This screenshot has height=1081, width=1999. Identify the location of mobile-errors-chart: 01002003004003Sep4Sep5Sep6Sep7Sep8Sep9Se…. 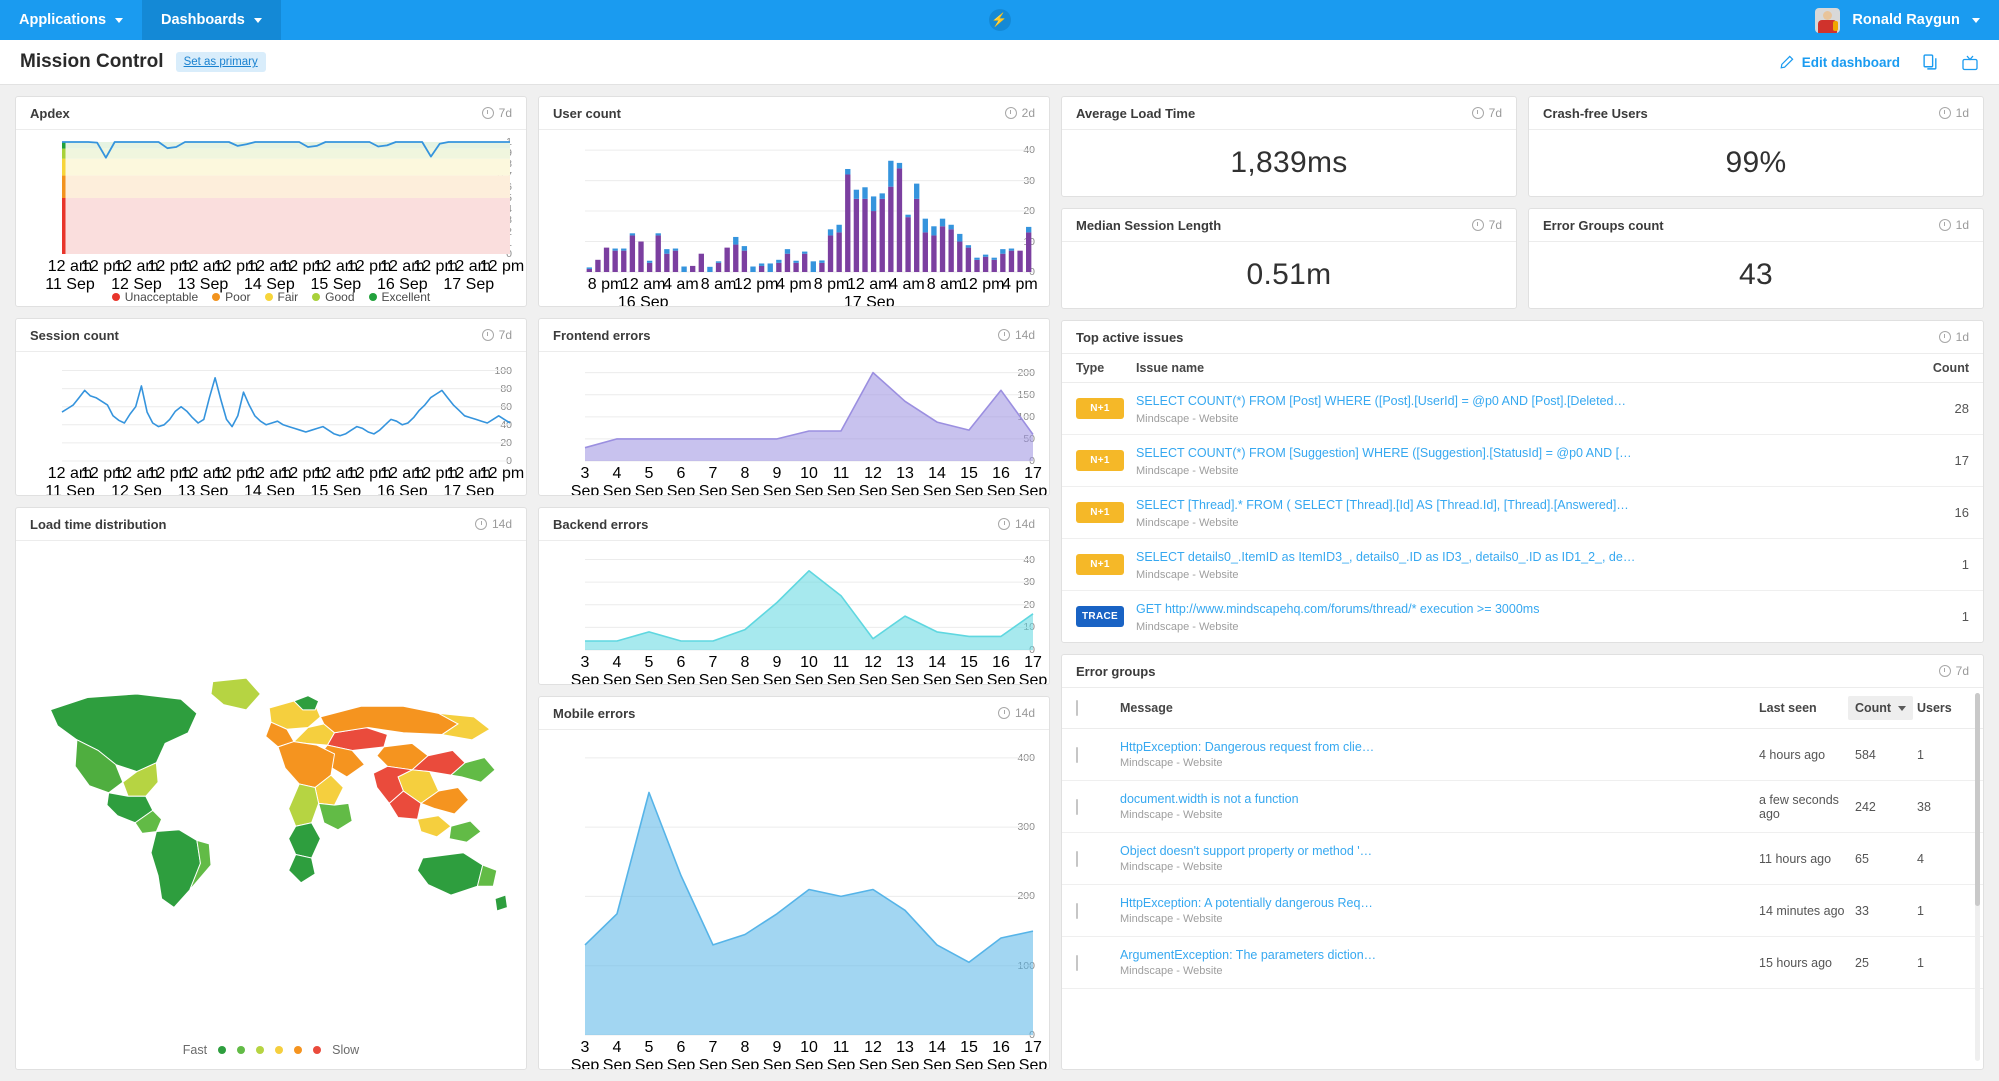
(798, 902).